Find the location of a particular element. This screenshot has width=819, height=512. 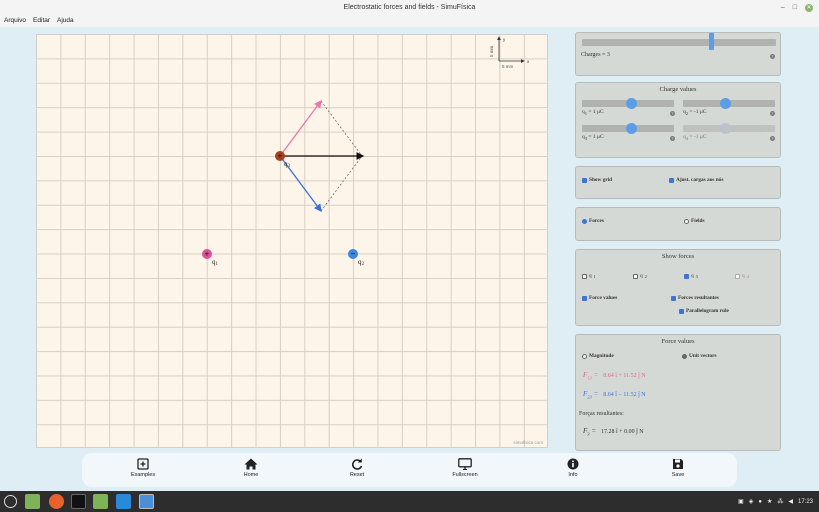

q4-slider is located at coordinates (729, 128).